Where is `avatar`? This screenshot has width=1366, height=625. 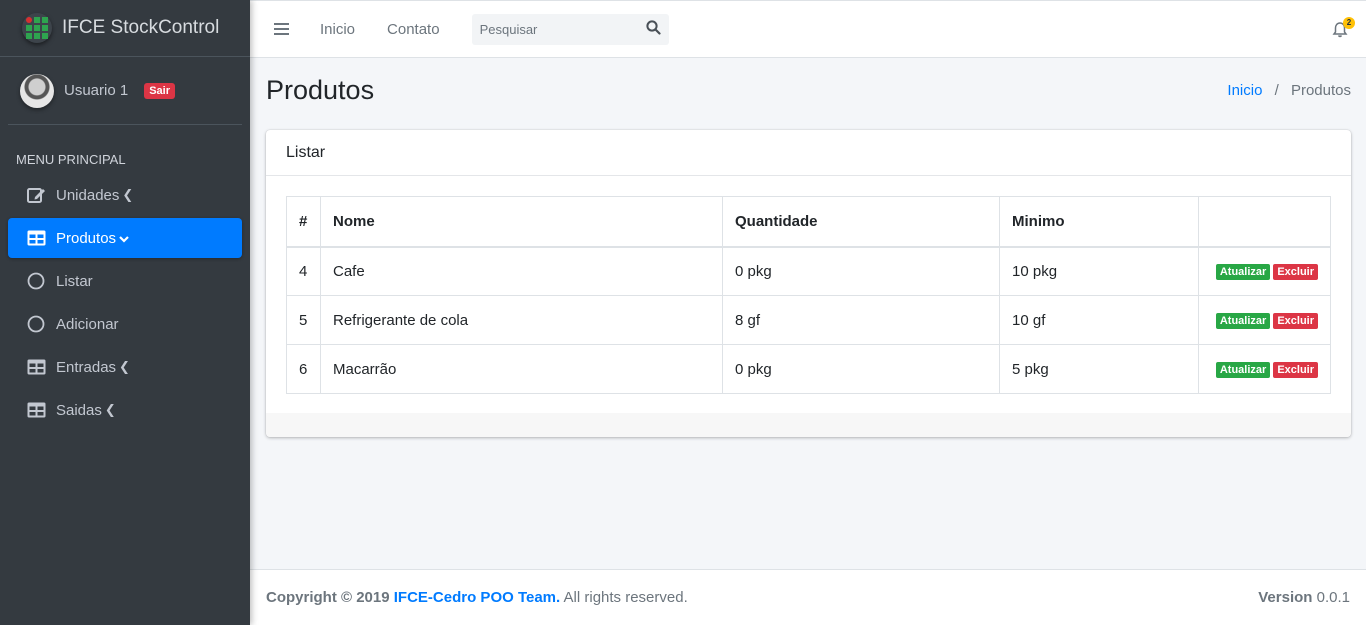 avatar is located at coordinates (37, 90).